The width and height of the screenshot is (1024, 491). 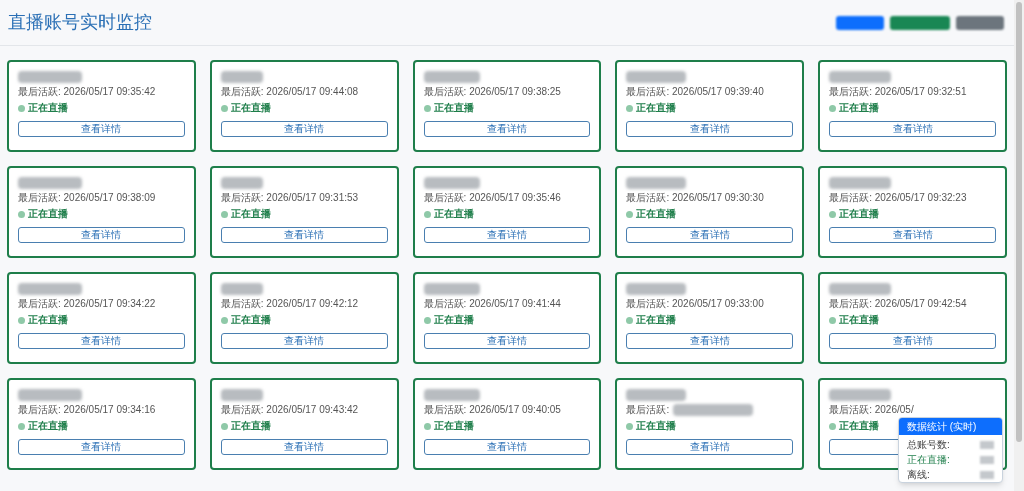 I want to click on last-active-time: 最后活跃: 2026/05/17 09:34:16, so click(x=87, y=410).